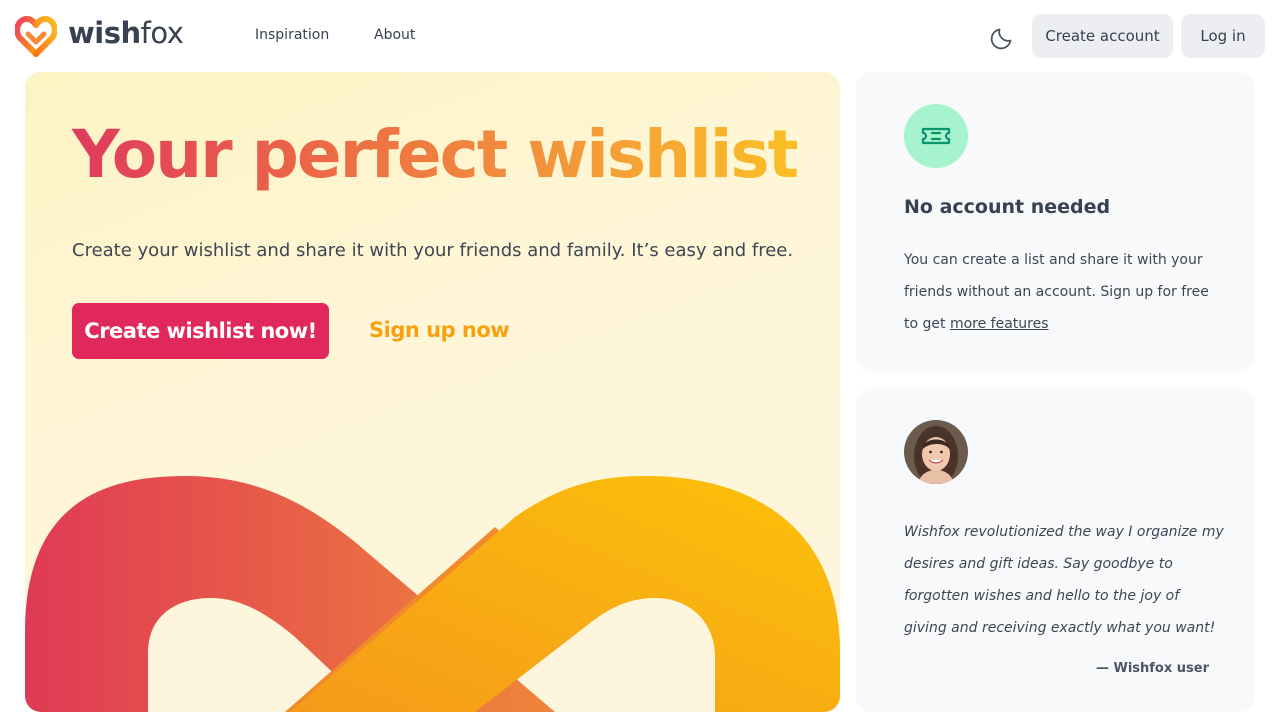 The width and height of the screenshot is (1280, 720). I want to click on login-button: Log in, so click(1223, 36).